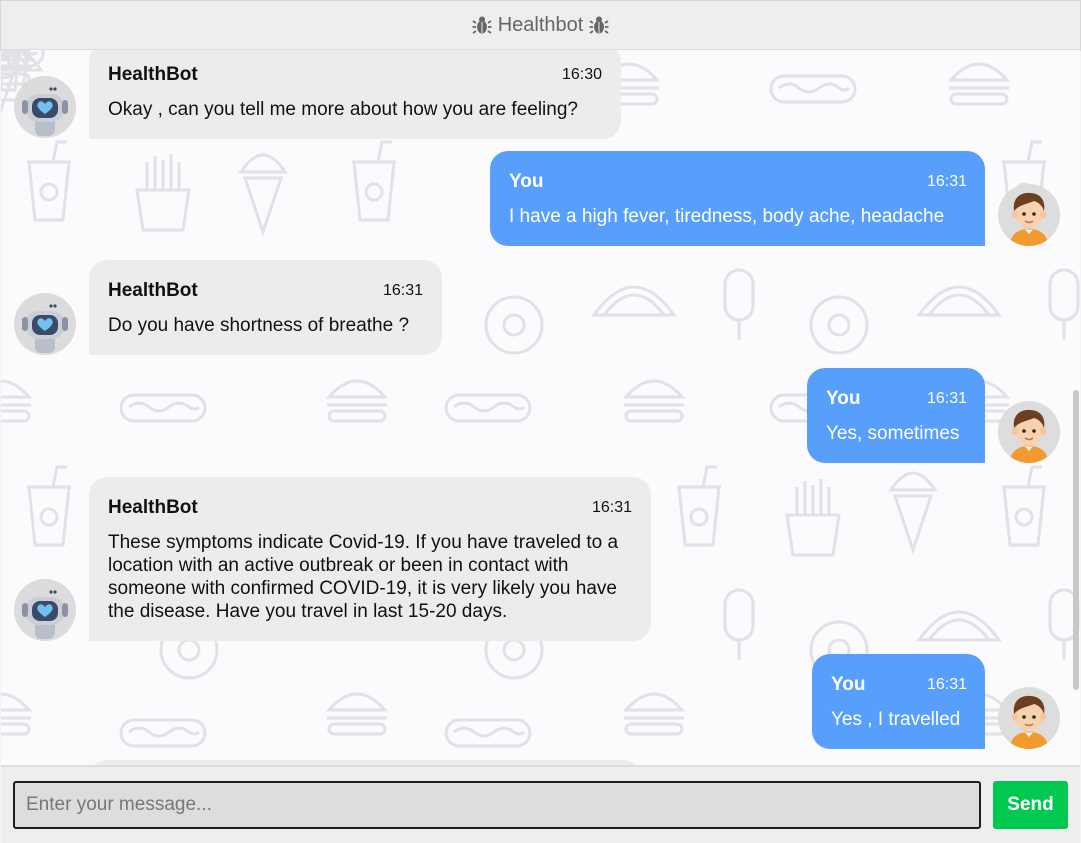  I want to click on chat-title: Healthbot, so click(540, 24).